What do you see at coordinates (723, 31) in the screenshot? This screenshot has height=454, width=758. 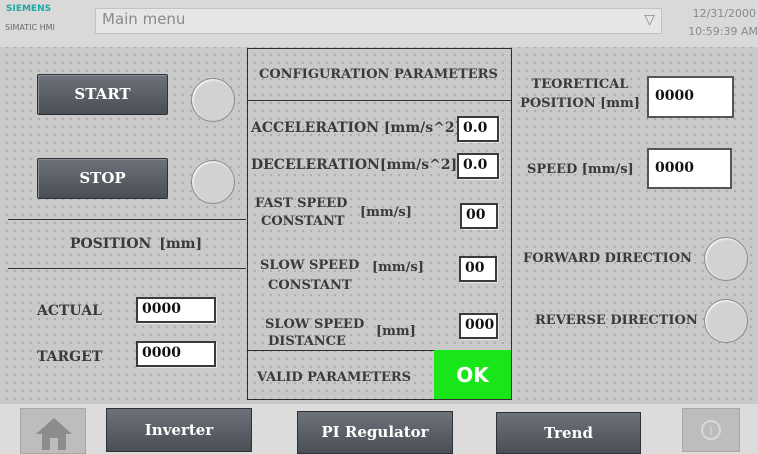 I see `time-display: 10:59:39 AM` at bounding box center [723, 31].